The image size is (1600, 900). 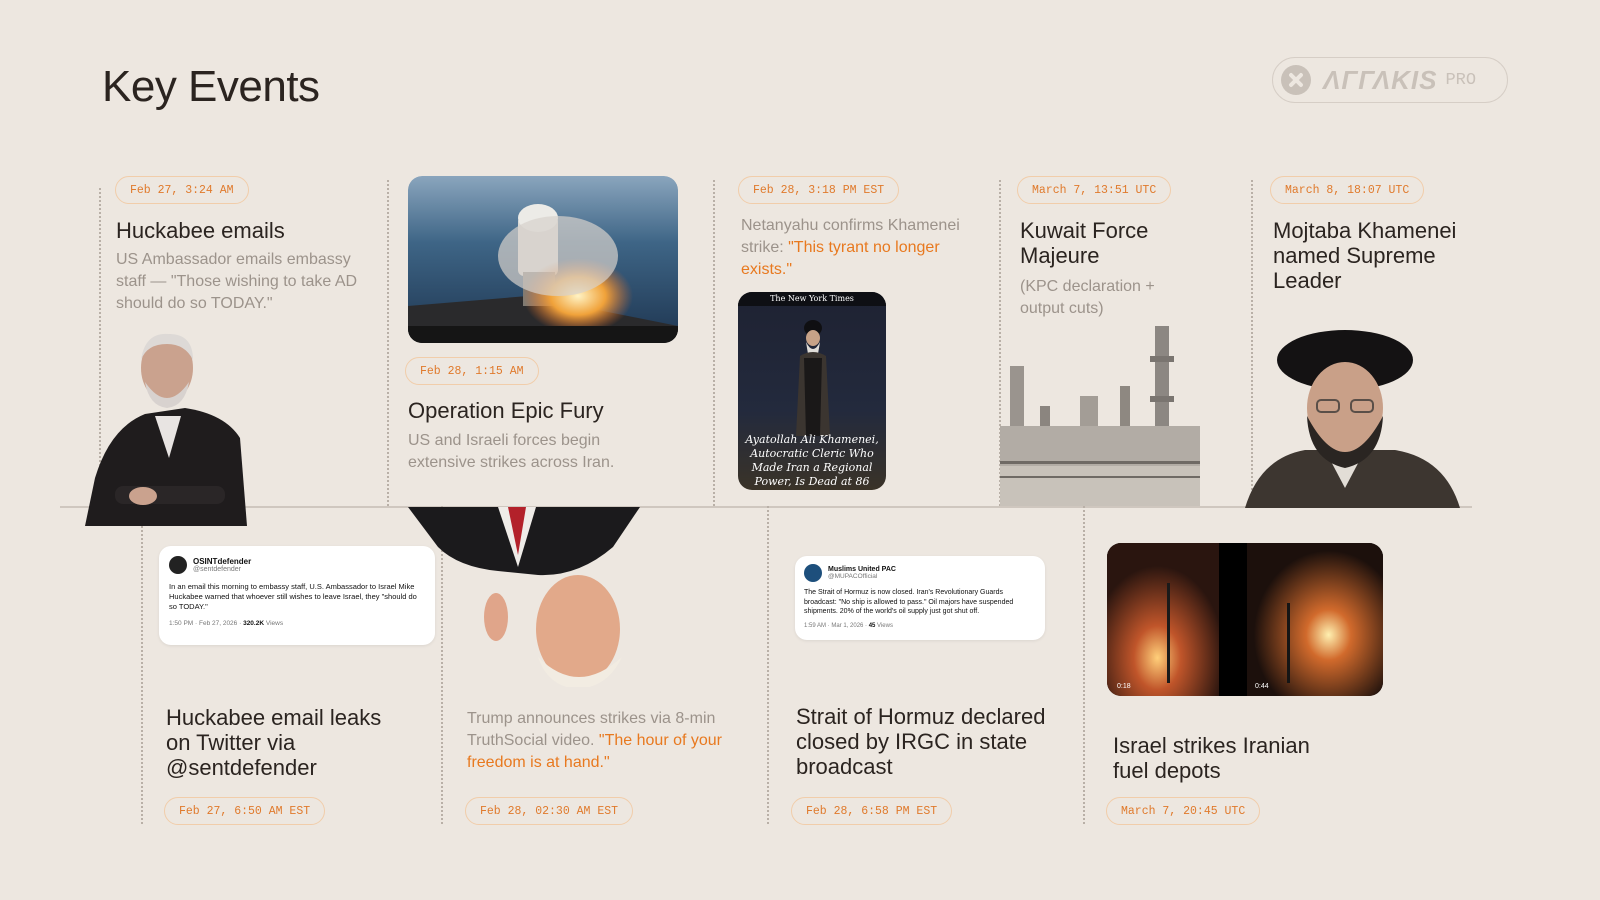 I want to click on event-heading: Kuwait Force Majeure, so click(x=1084, y=243).